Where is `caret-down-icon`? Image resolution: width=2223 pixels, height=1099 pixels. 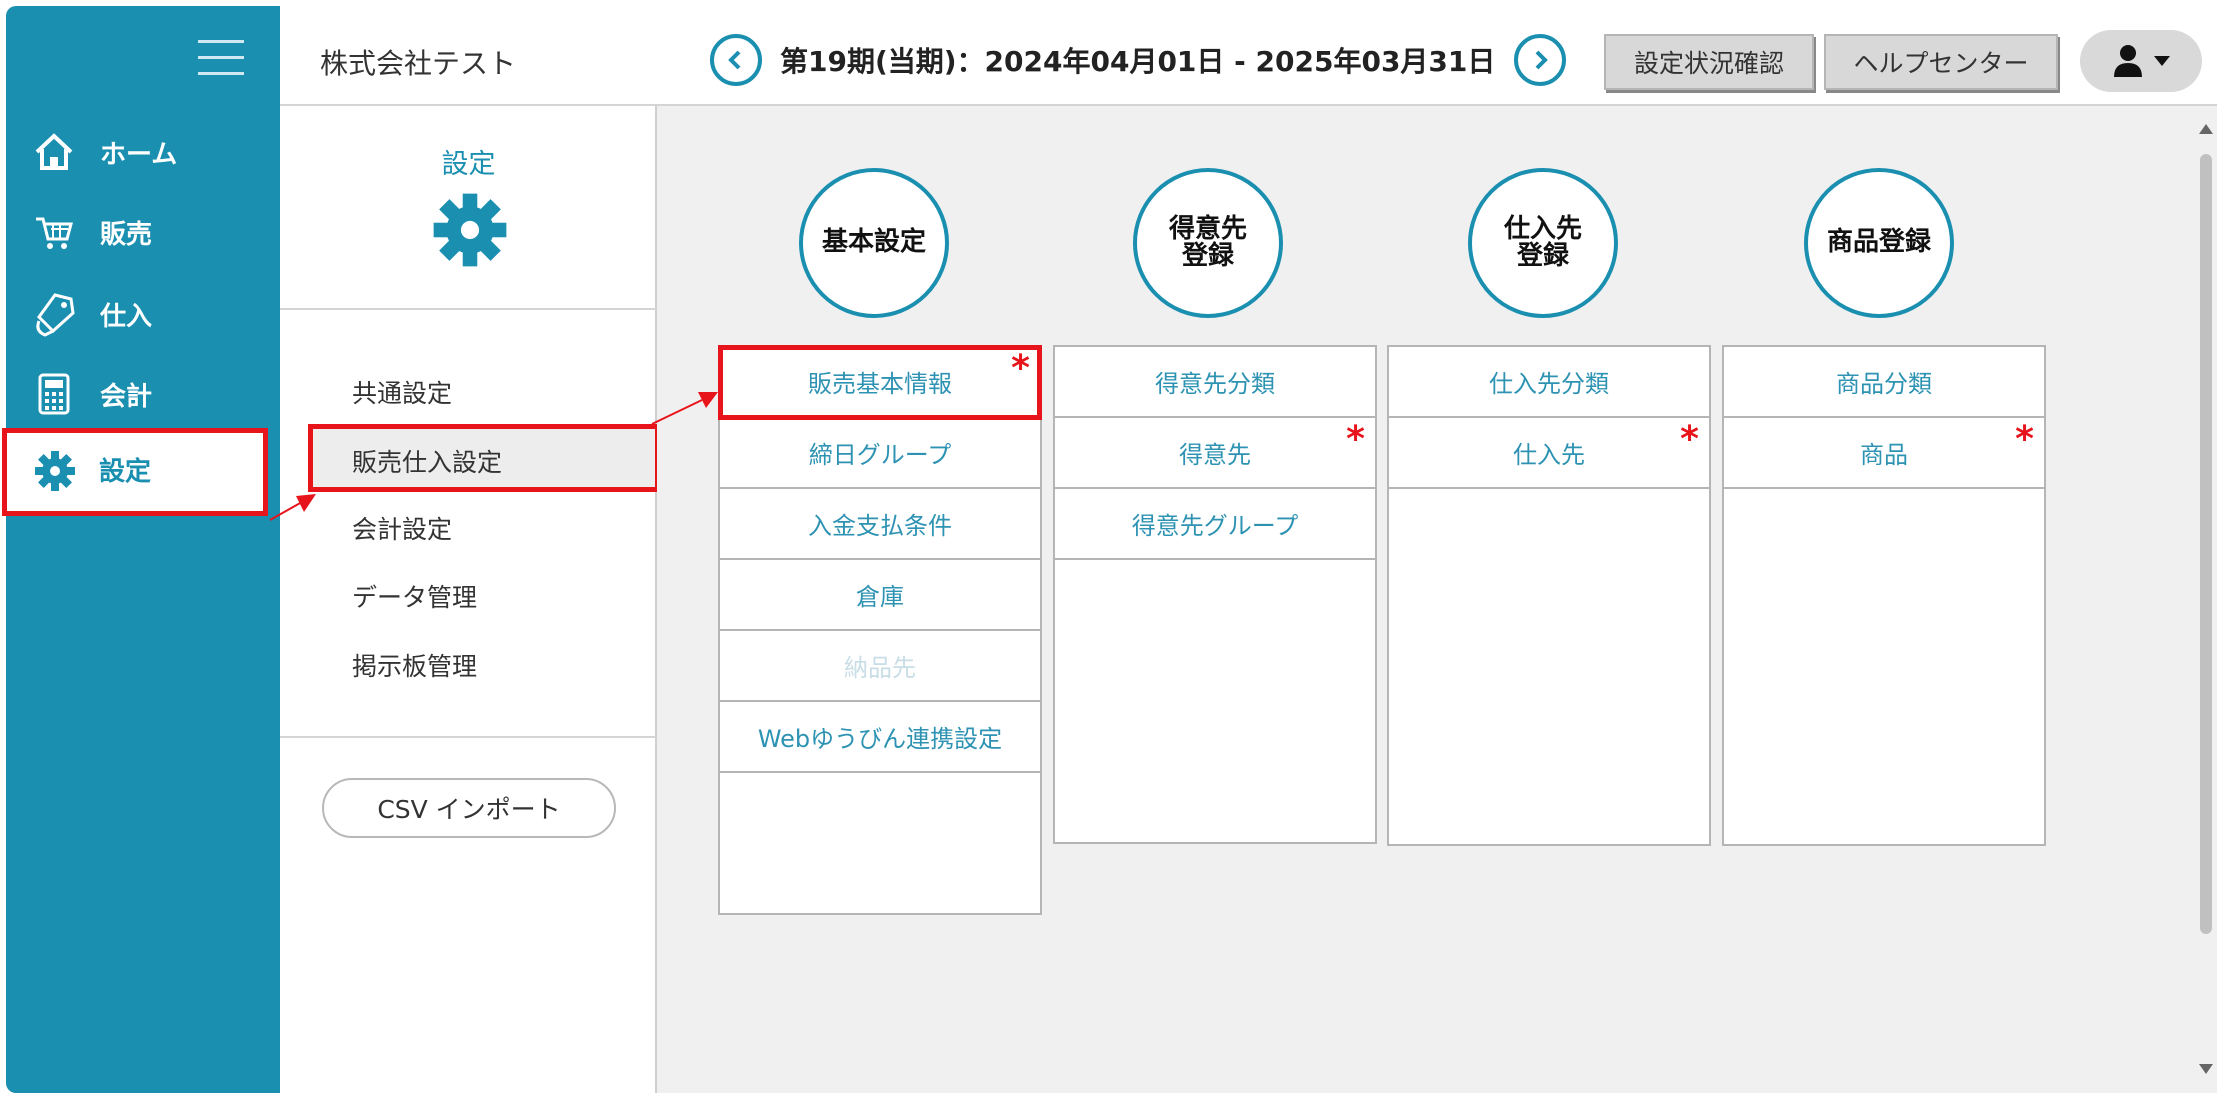
caret-down-icon is located at coordinates (2162, 61).